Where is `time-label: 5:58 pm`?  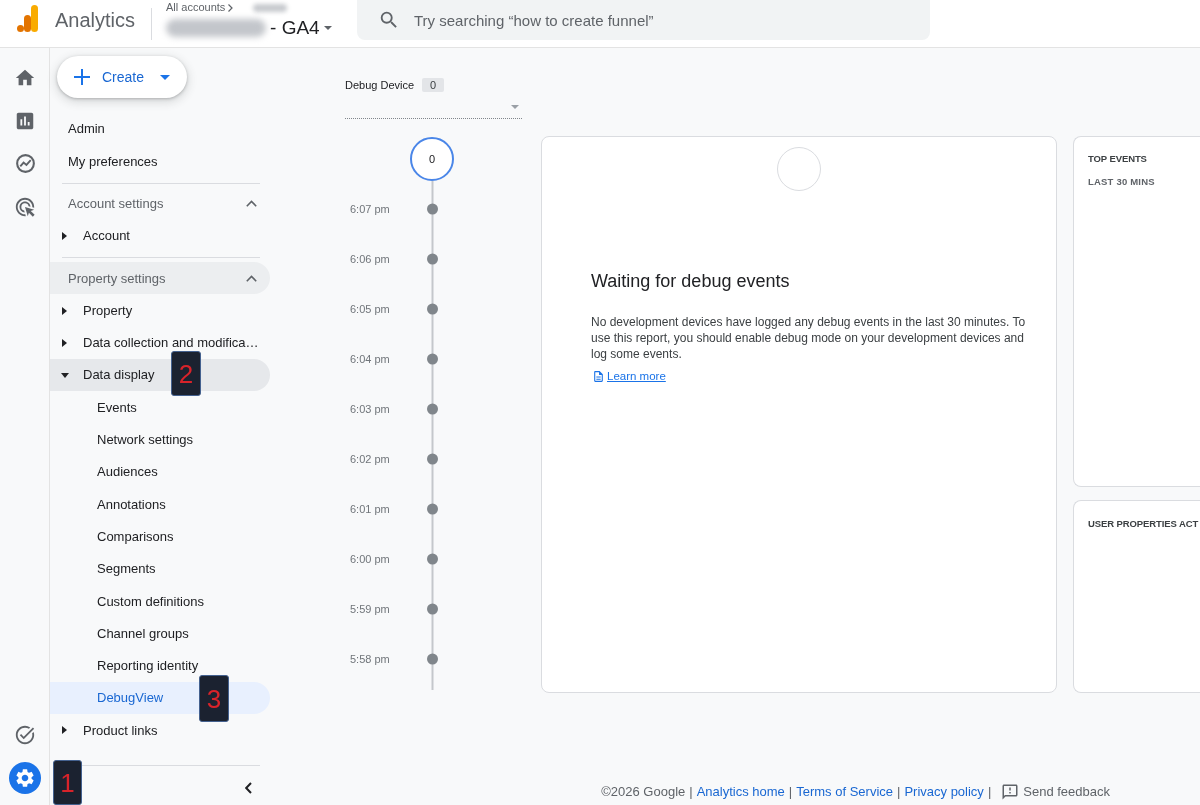
time-label: 5:58 pm is located at coordinates (370, 659).